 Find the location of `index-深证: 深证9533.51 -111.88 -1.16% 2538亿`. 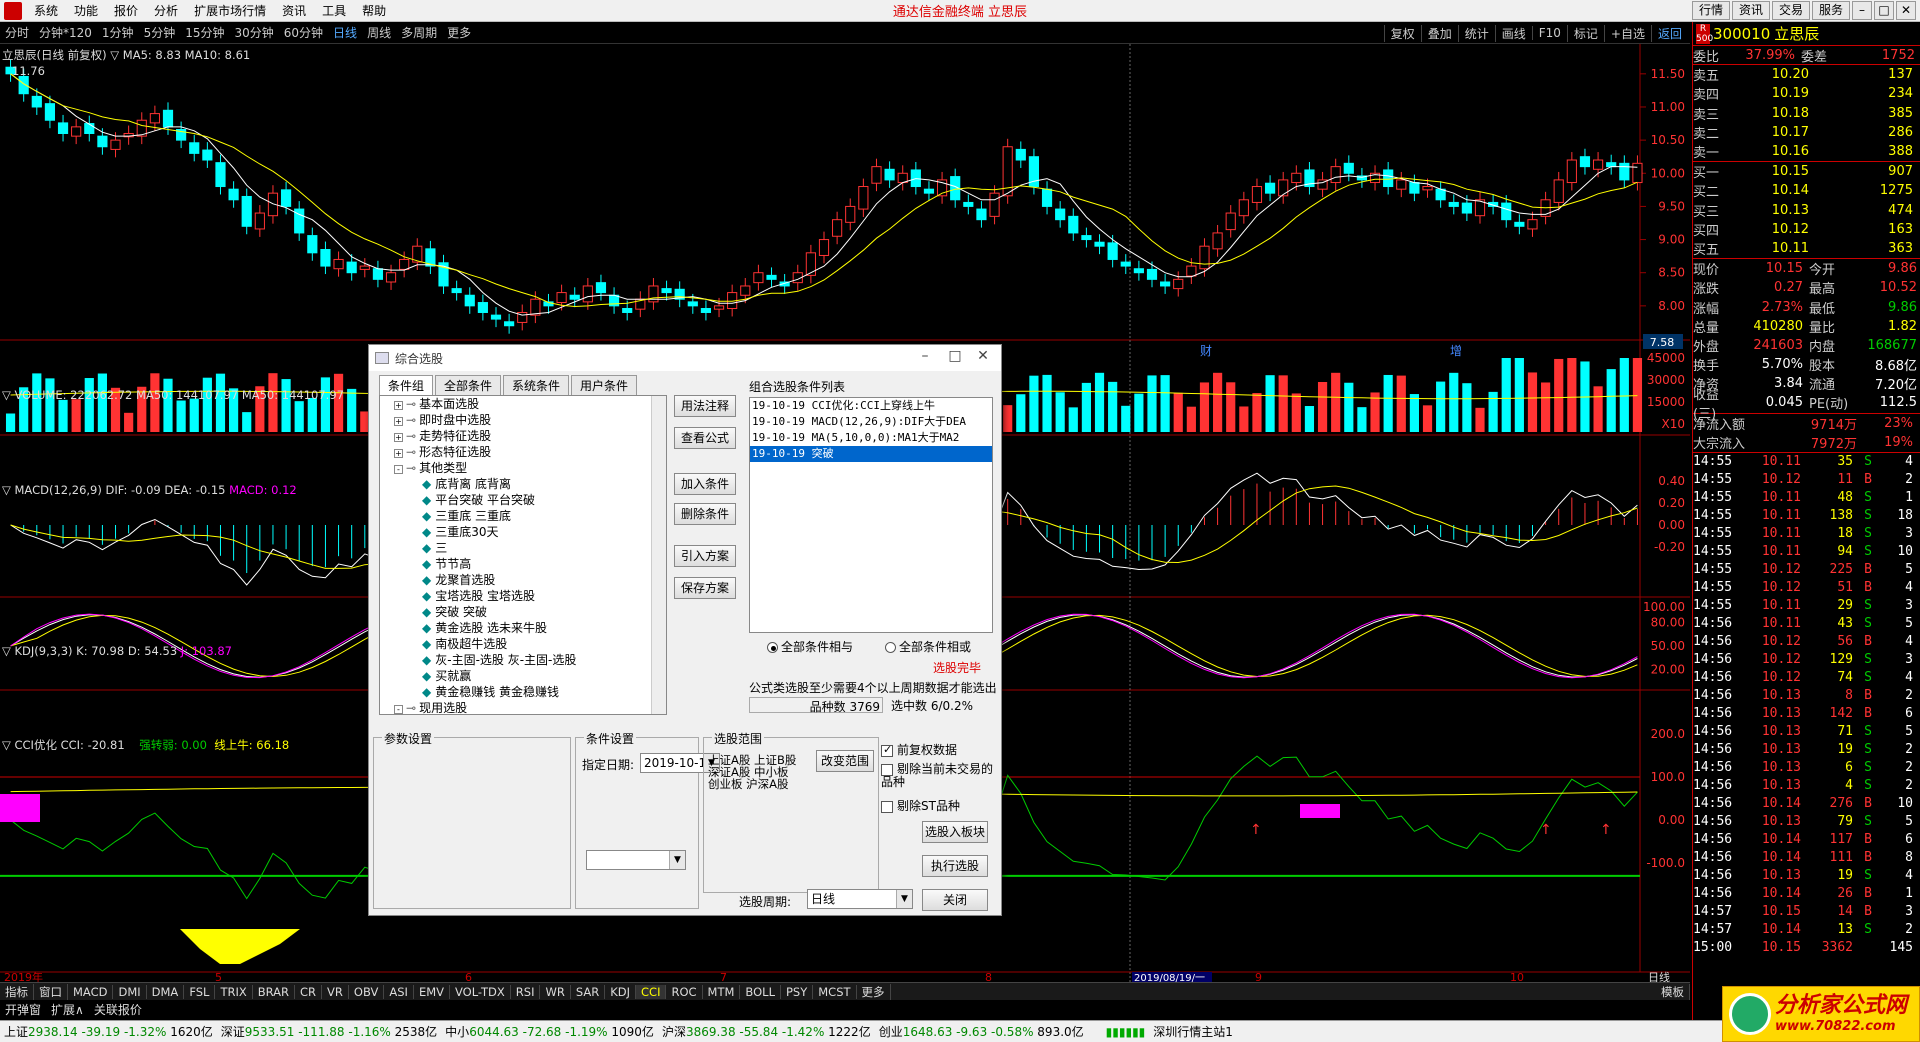

index-深证: 深证9533.51 -111.88 -1.16% 2538亿 is located at coordinates (329, 1031).